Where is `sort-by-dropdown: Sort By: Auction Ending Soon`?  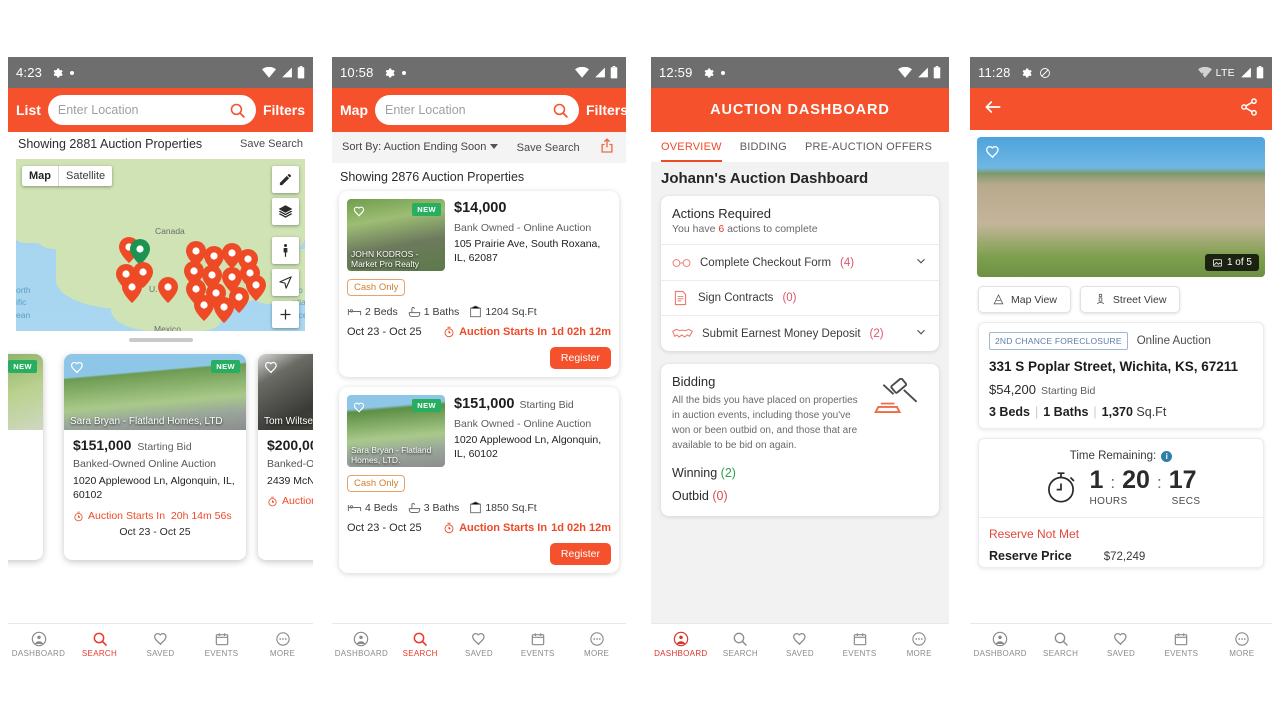
sort-by-dropdown: Sort By: Auction Ending Soon is located at coordinates (420, 148).